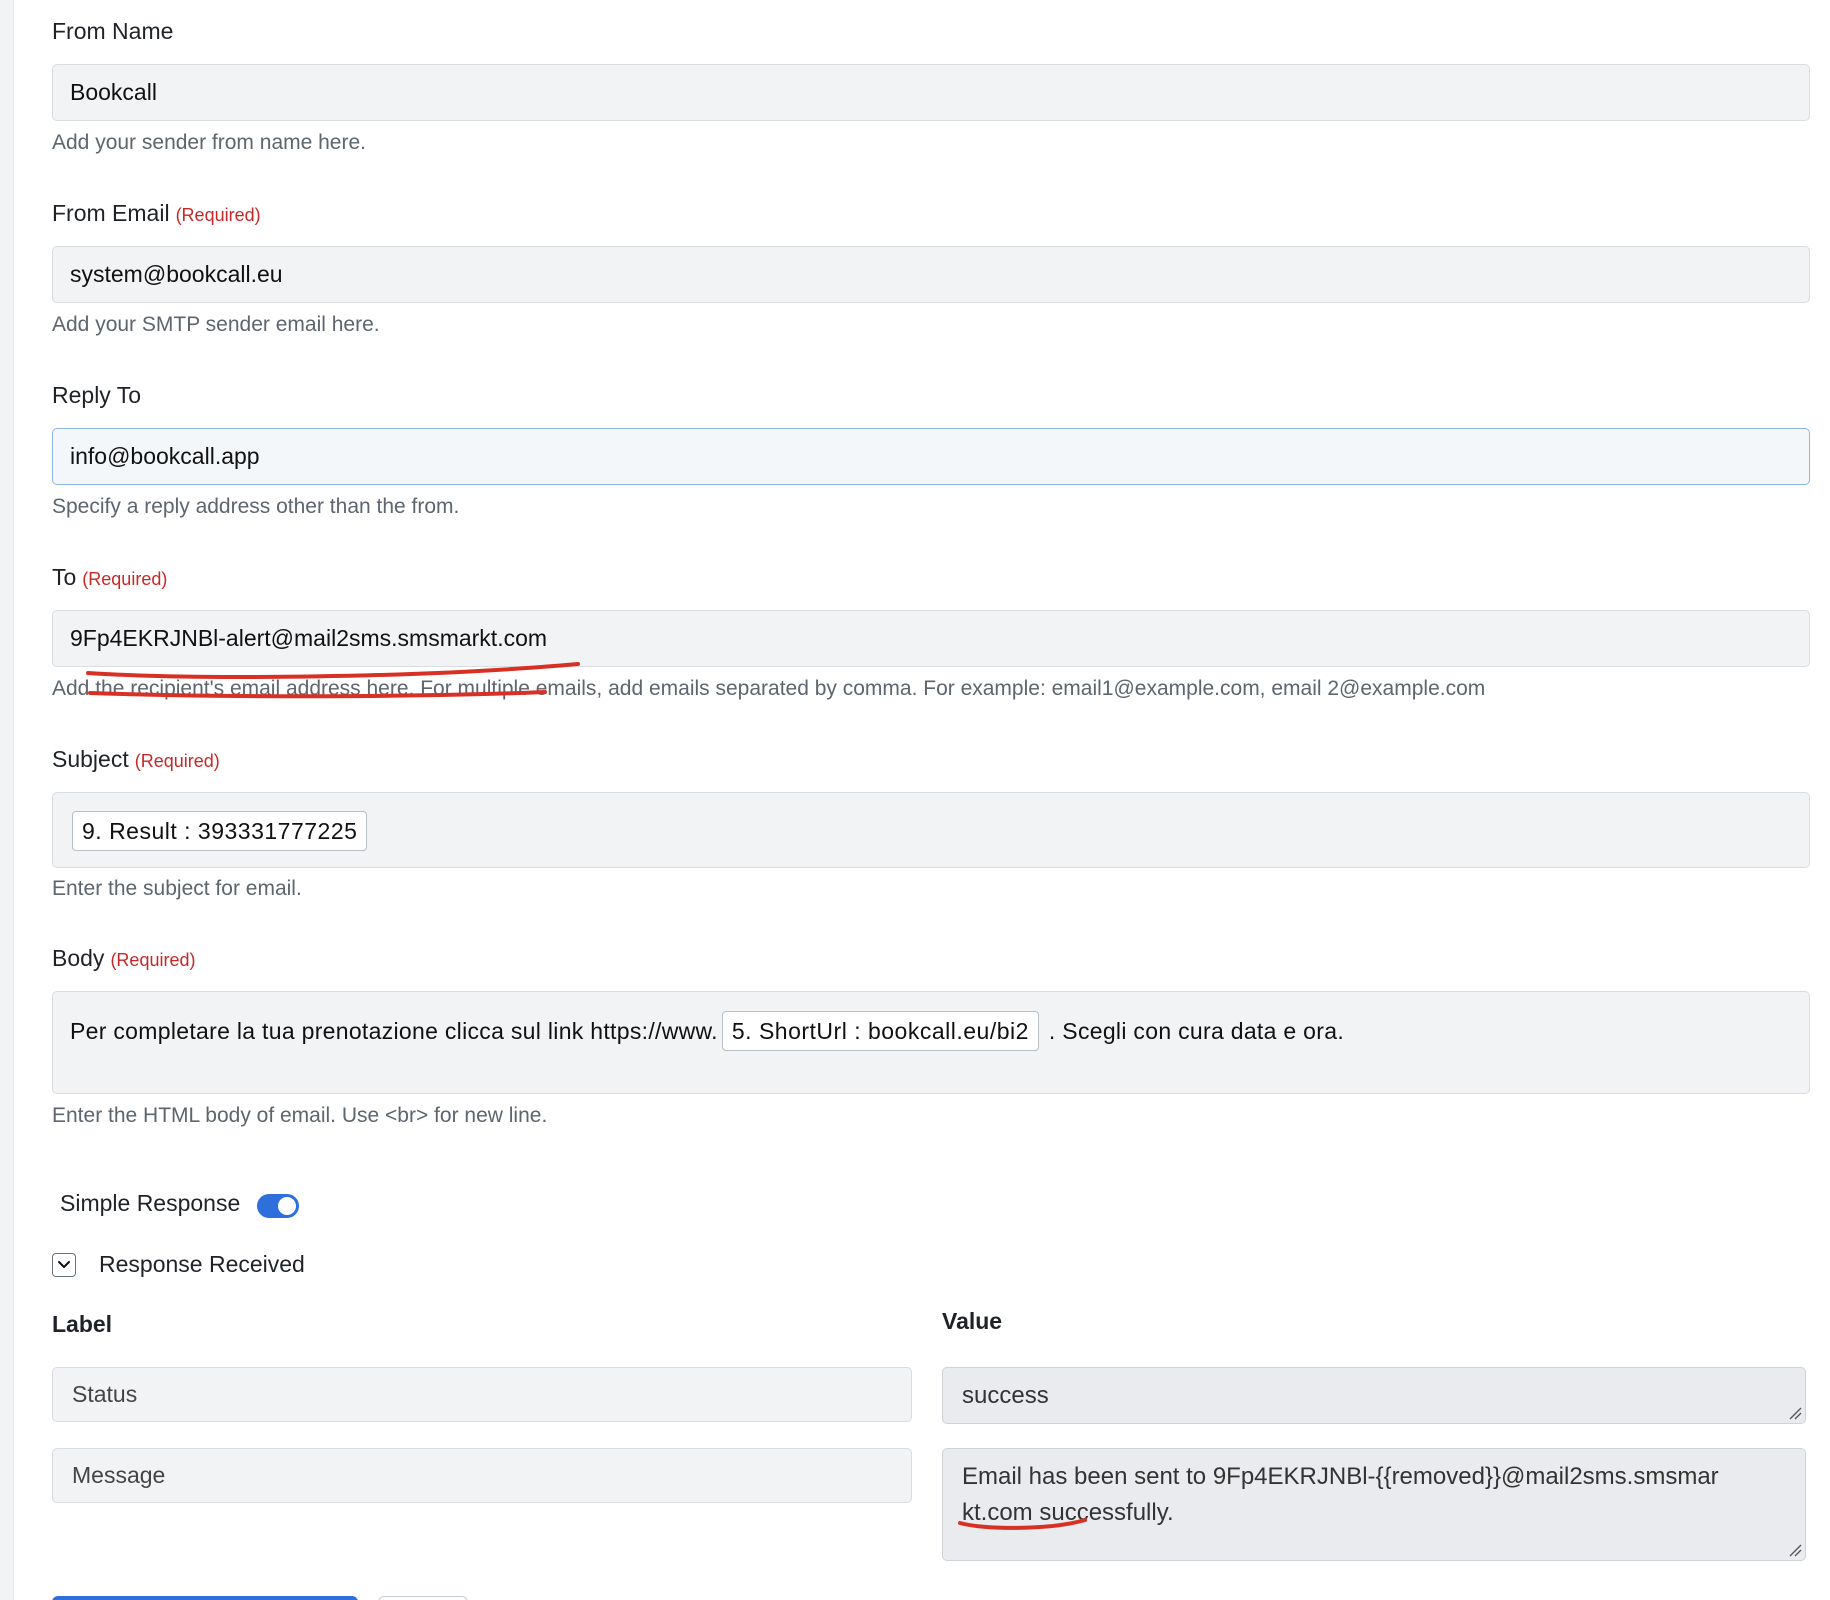 The width and height of the screenshot is (1830, 1600). What do you see at coordinates (880, 1031) in the screenshot?
I see `body-merge-tag: 5. ShortUrl : bookcall.eu/bi2` at bounding box center [880, 1031].